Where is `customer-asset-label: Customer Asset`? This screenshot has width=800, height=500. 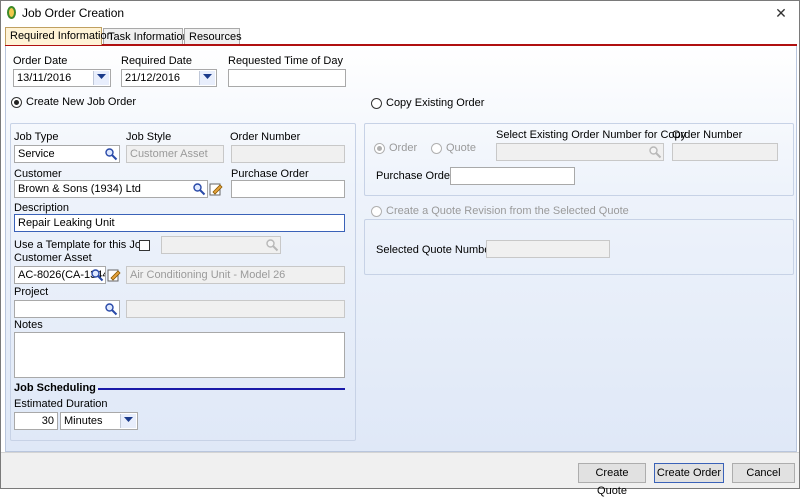
customer-asset-label: Customer Asset is located at coordinates (53, 258).